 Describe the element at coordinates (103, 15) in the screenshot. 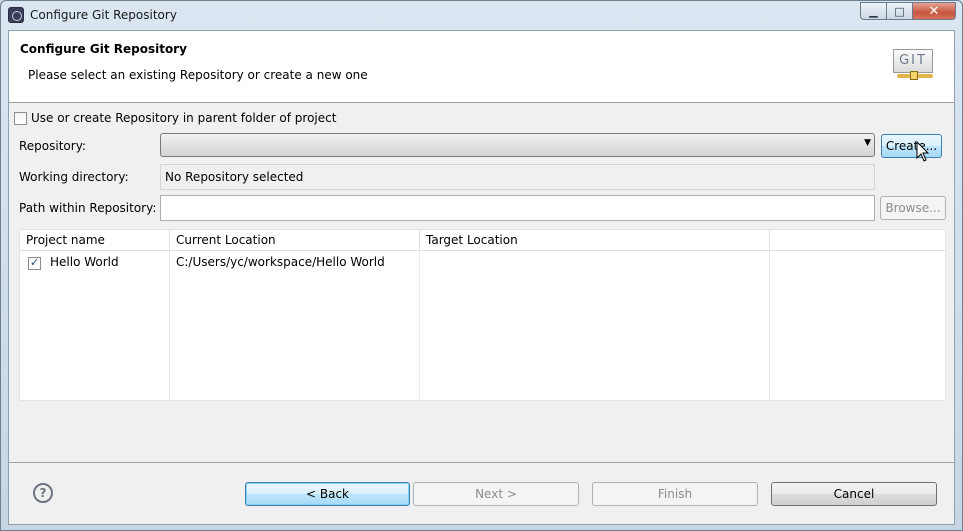

I see `window-title: Configure Git Repository` at that location.